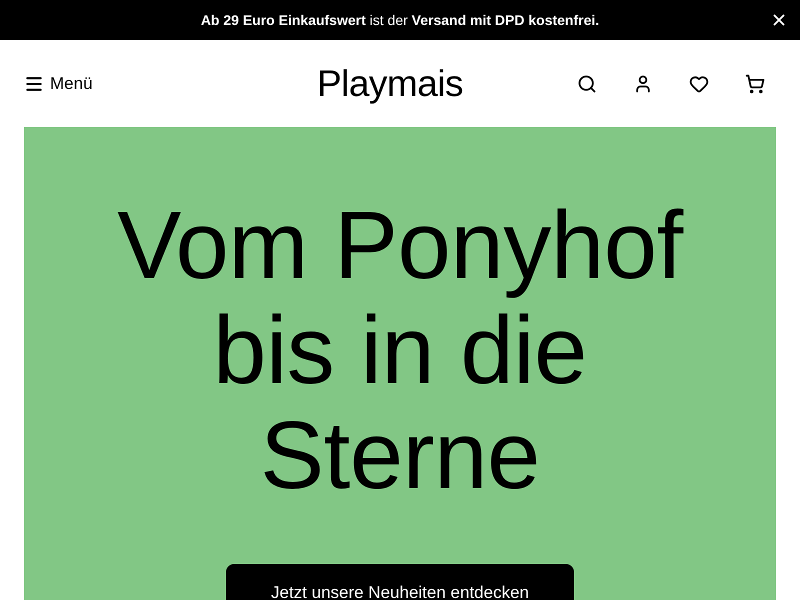 Image resolution: width=800 pixels, height=600 pixels. What do you see at coordinates (58, 83) in the screenshot?
I see `menu-button: Menü` at bounding box center [58, 83].